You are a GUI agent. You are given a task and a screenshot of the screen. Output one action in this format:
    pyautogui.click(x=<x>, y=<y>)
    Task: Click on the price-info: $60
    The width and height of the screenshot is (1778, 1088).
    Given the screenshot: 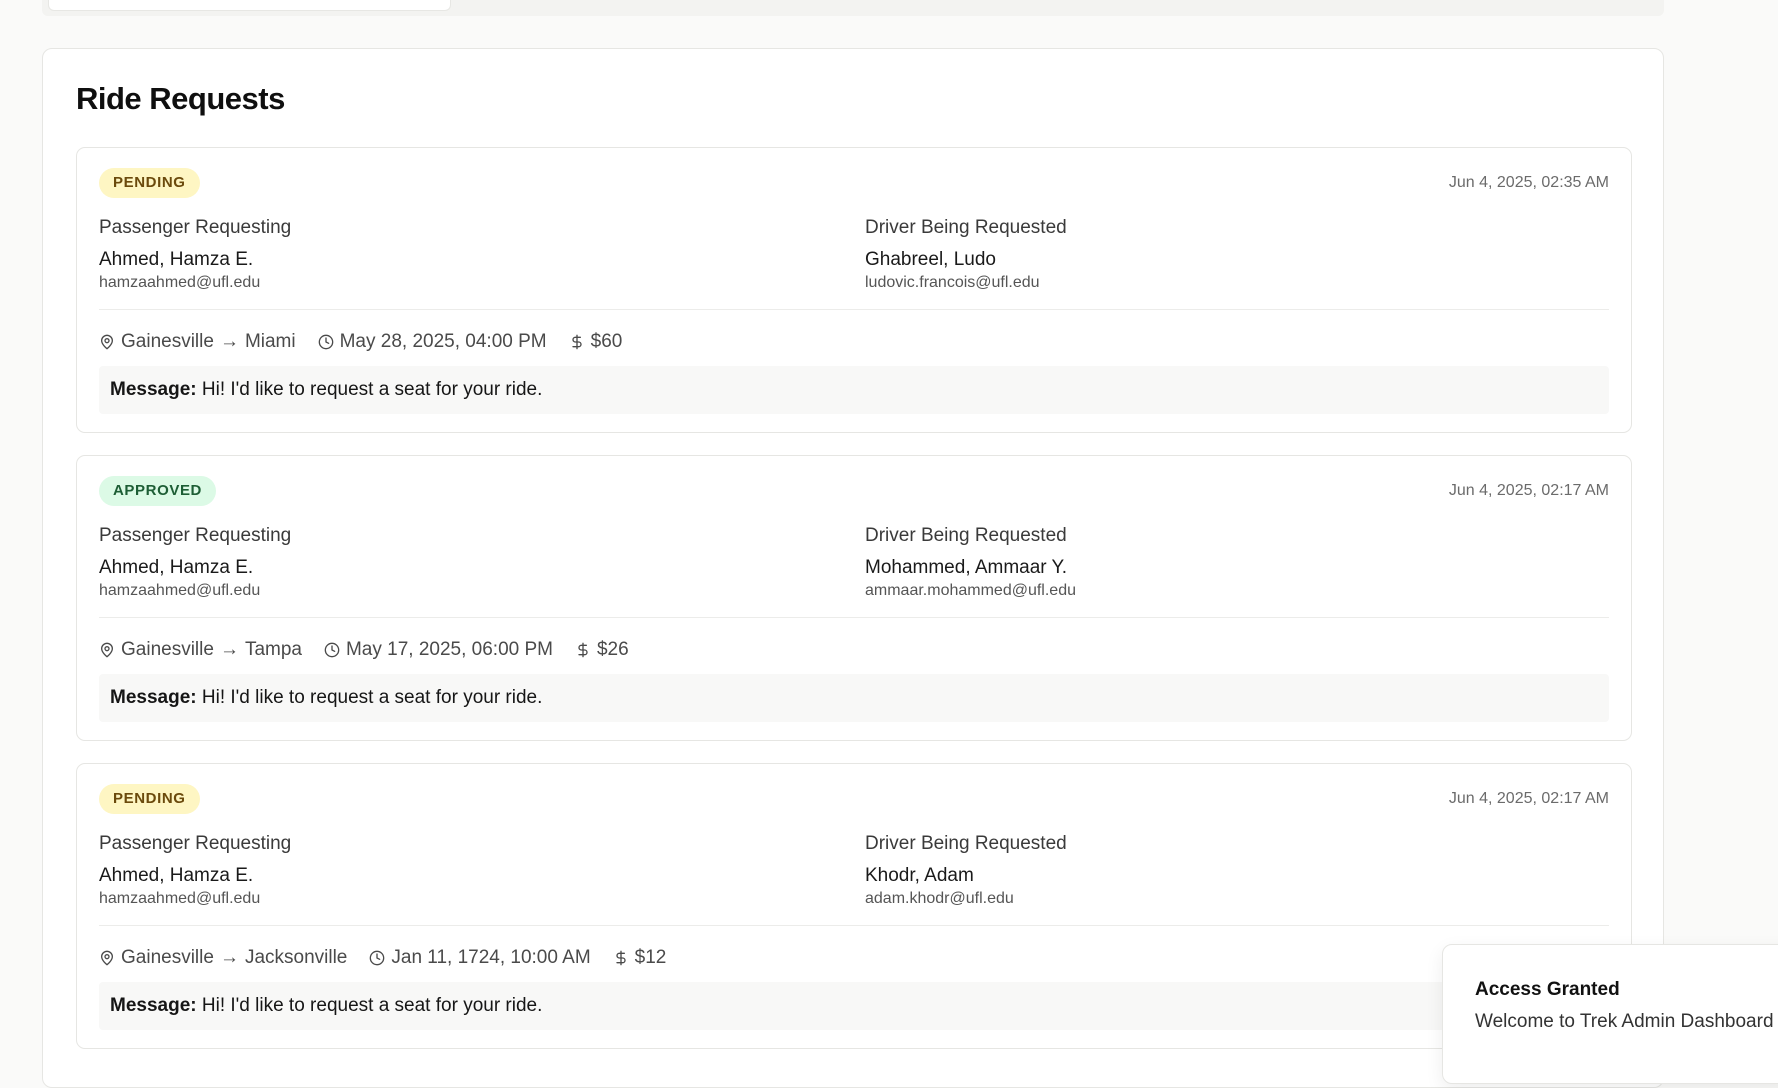 What is the action you would take?
    pyautogui.click(x=596, y=342)
    